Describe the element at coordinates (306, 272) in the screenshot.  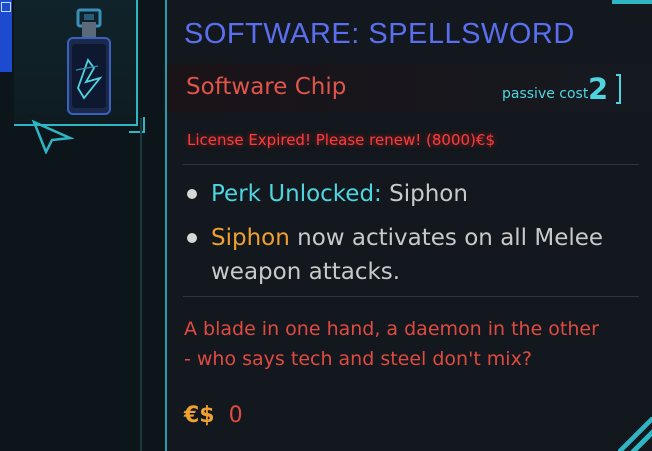
I see `effect-text-2: weapon attacks.` at that location.